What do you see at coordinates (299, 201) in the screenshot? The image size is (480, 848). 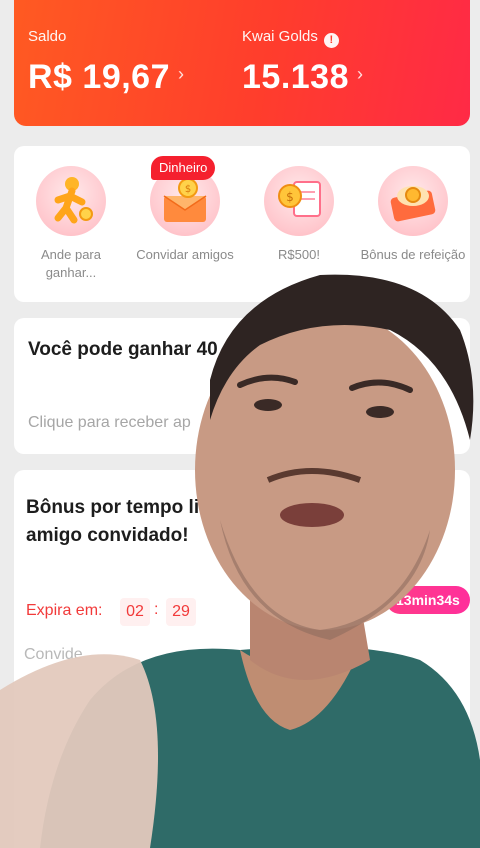 I see `coin-document-icon: $` at bounding box center [299, 201].